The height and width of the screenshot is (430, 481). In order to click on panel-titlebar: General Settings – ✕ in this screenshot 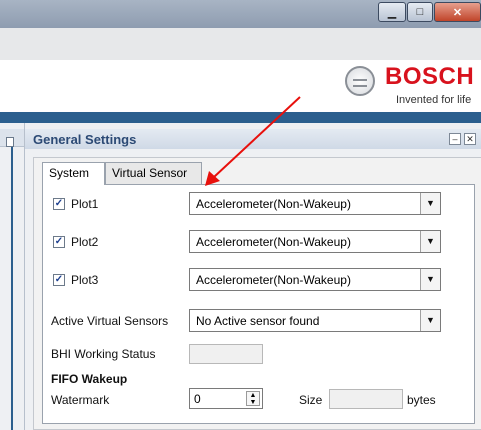, I will do `click(253, 139)`.